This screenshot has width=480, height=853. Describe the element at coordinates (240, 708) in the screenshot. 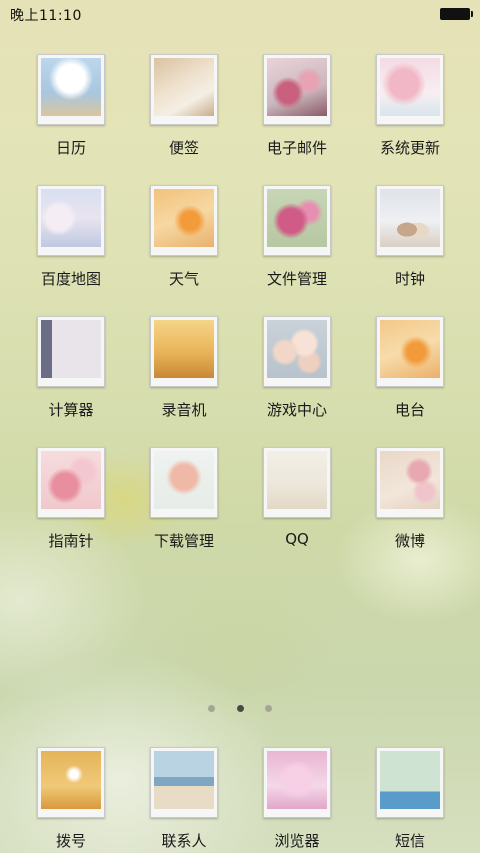

I see `page-dot-active` at that location.